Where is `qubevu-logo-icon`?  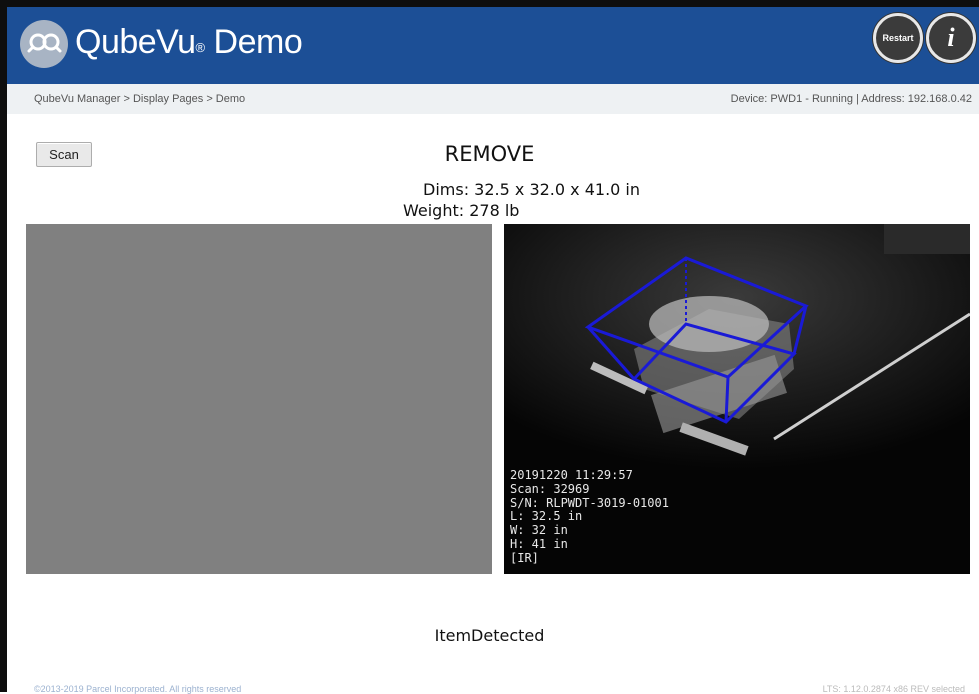
qubevu-logo-icon is located at coordinates (44, 44).